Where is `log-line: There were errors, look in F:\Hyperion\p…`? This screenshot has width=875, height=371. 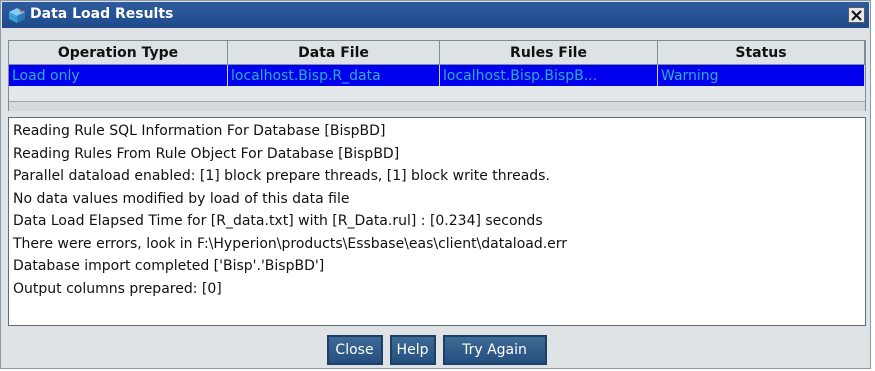 log-line: There were errors, look in F:\Hyperion\p… is located at coordinates (290, 243).